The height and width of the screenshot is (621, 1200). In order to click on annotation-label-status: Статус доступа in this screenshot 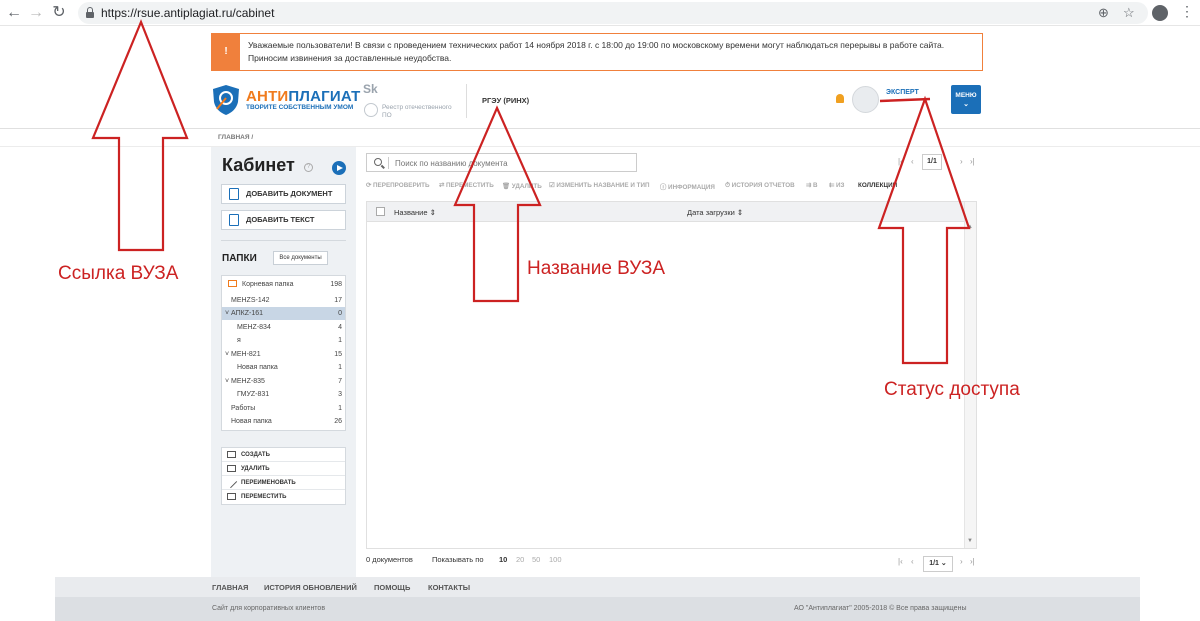, I will do `click(952, 389)`.